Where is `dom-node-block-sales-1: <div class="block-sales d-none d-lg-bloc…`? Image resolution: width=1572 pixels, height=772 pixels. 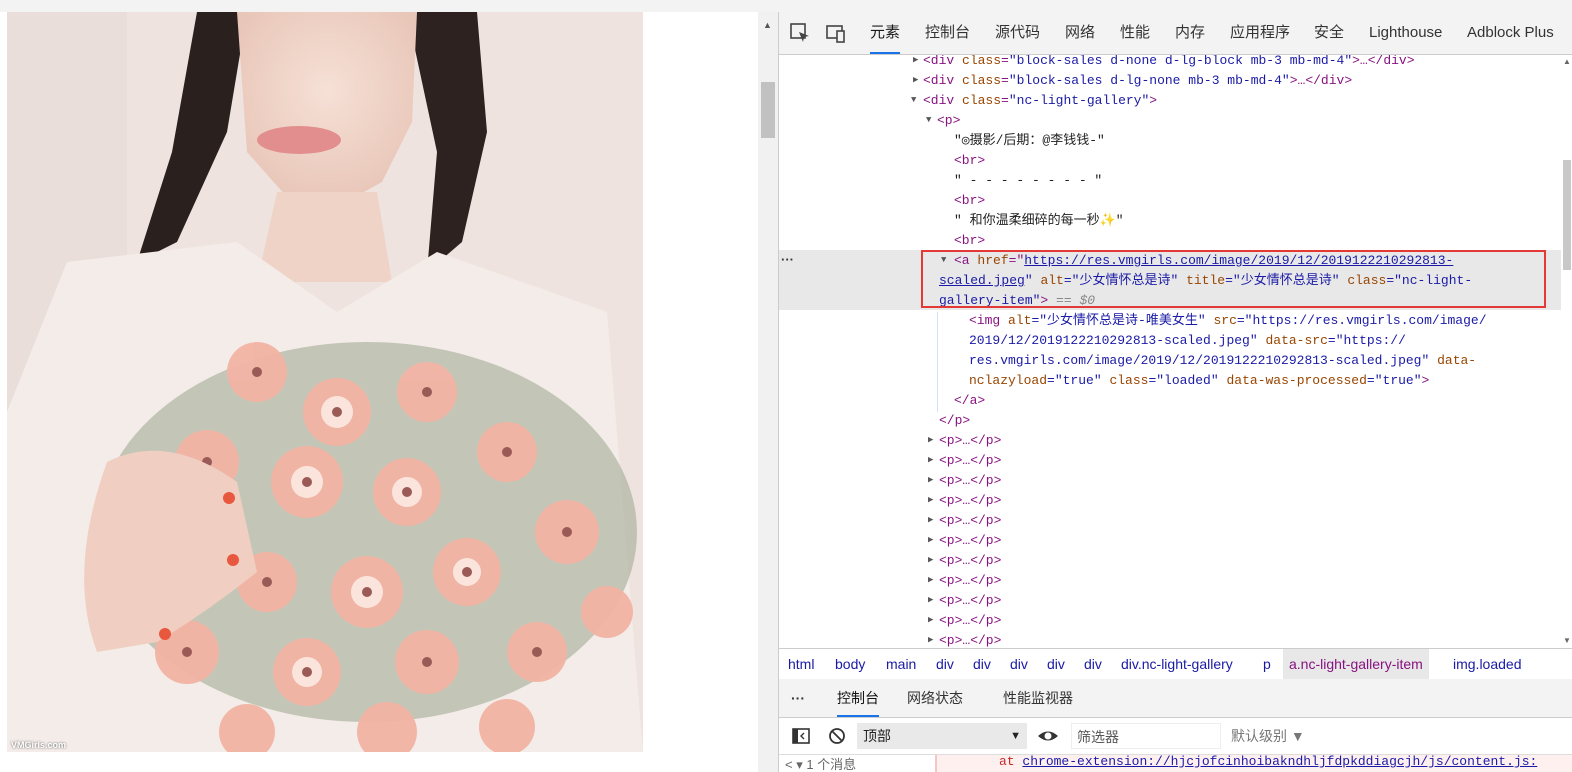 dom-node-block-sales-1: <div class="block-sales d-none d-lg-bloc… is located at coordinates (1169, 63).